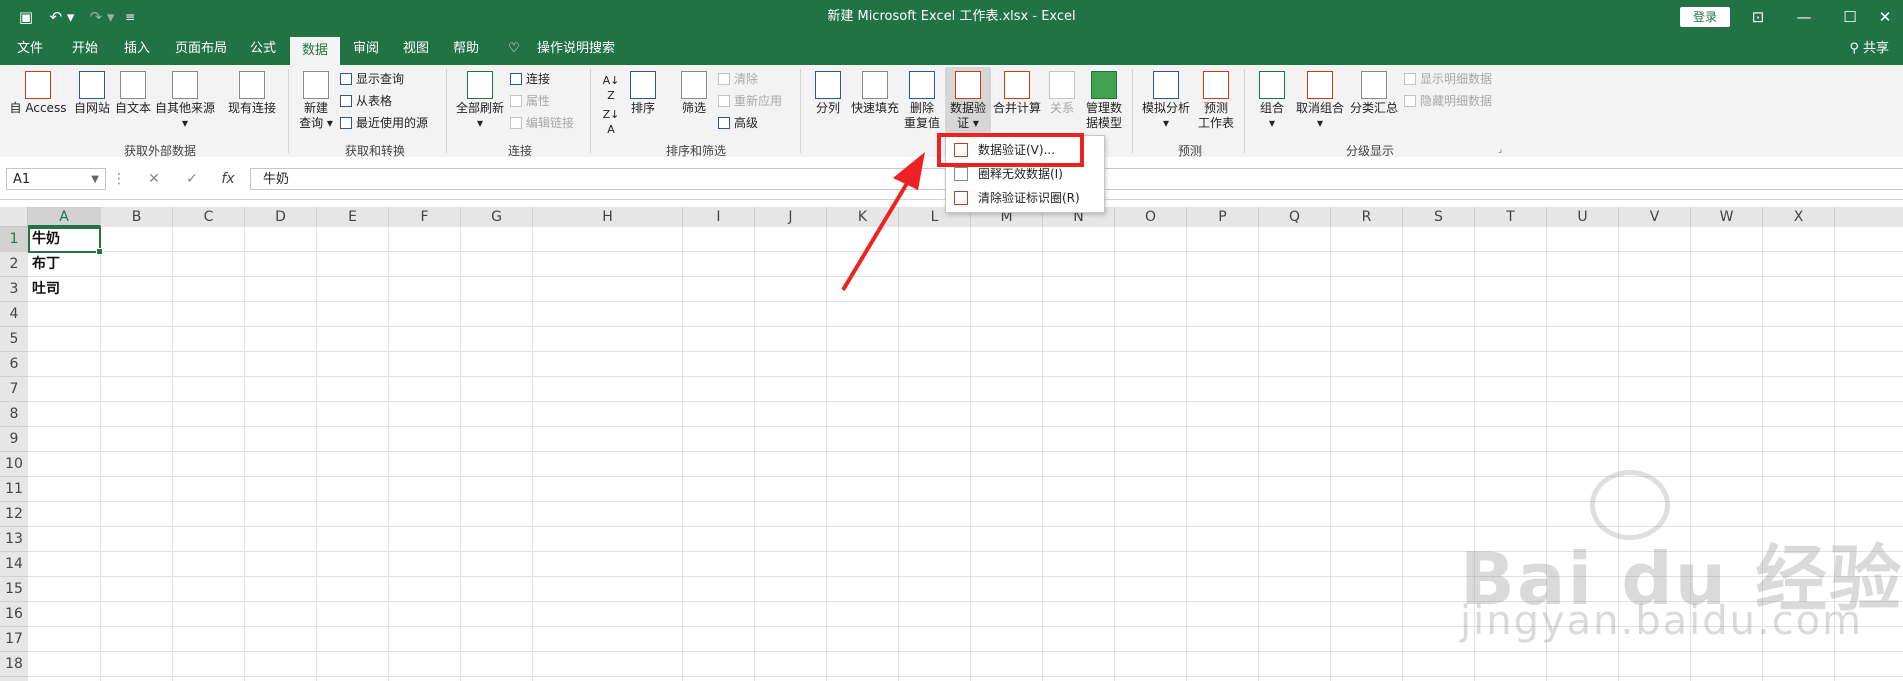 This screenshot has height=681, width=1903. Describe the element at coordinates (542, 123) in the screenshot. I see `edit-links-button: 编辑链接` at that location.